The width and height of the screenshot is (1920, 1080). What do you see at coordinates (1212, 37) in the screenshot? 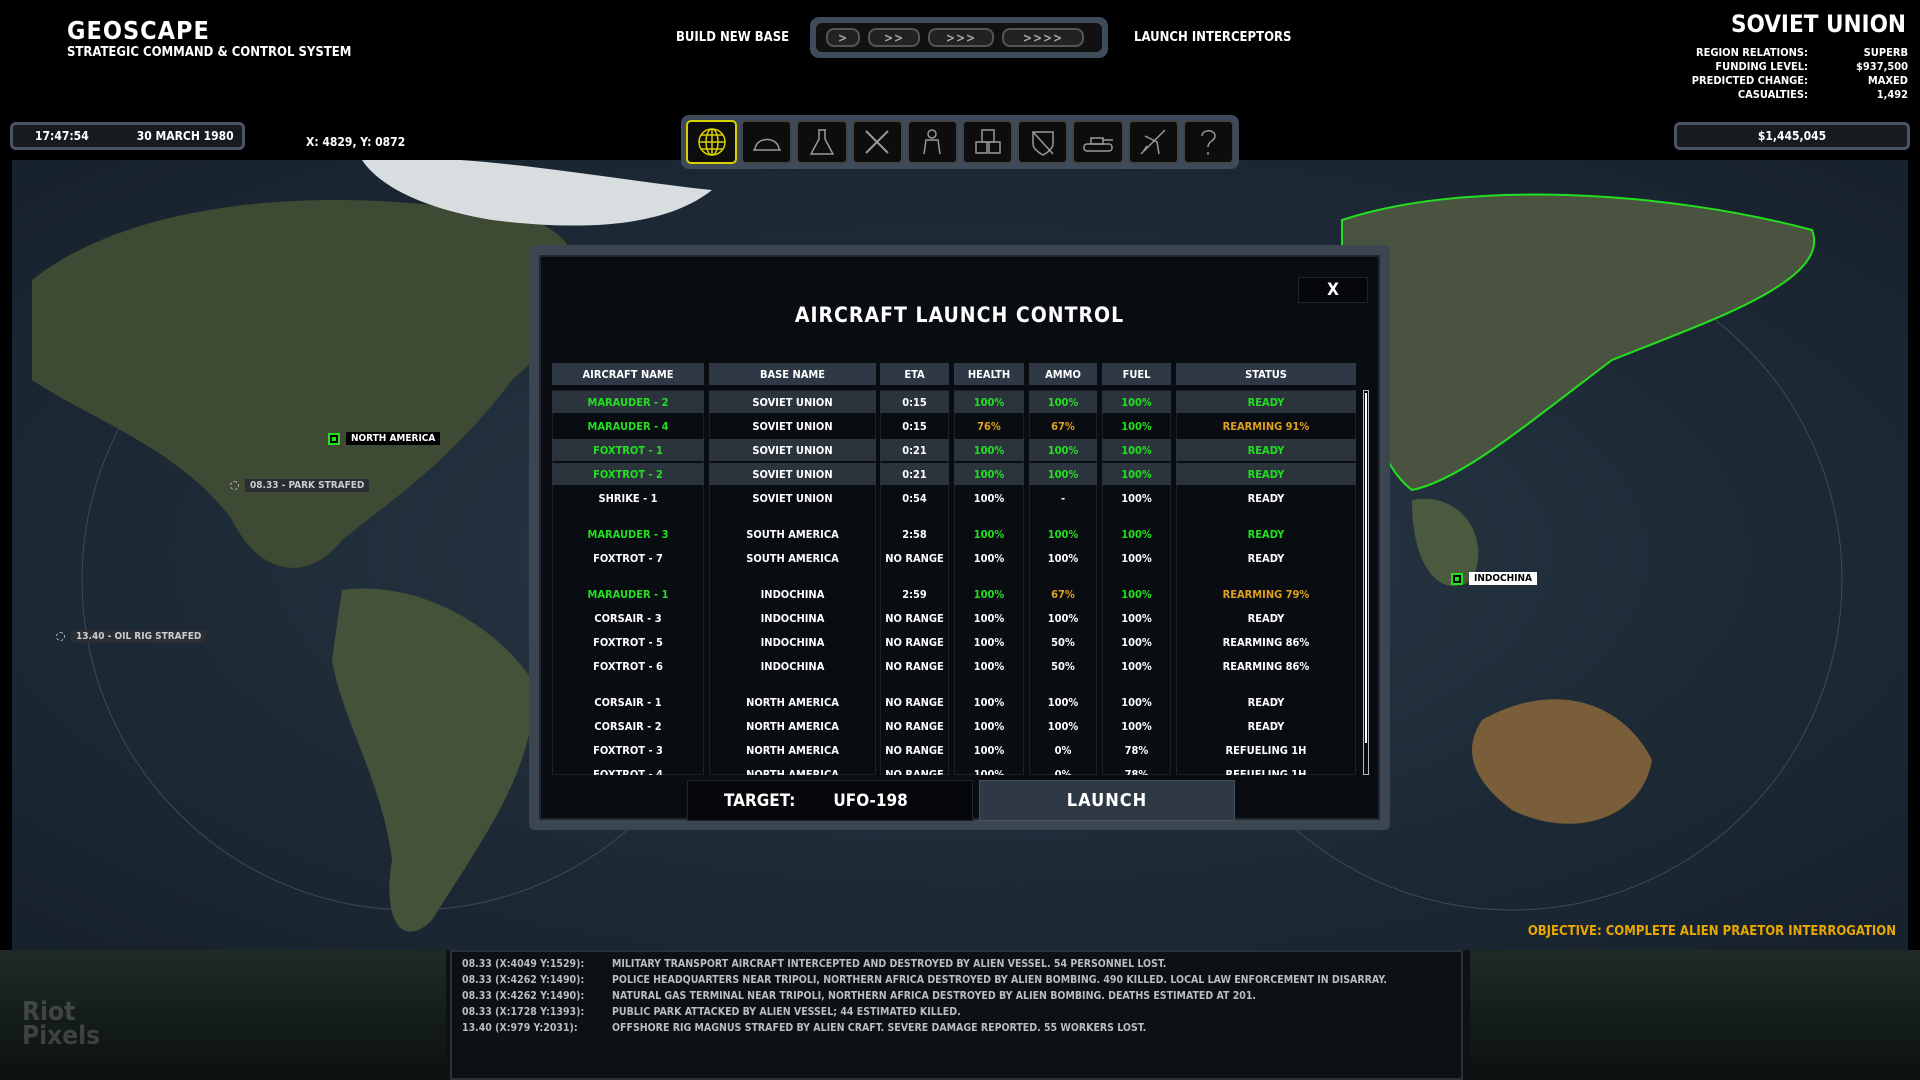
I see `launch-interceptors-button: LAUNCH INTERCEPTORS` at bounding box center [1212, 37].